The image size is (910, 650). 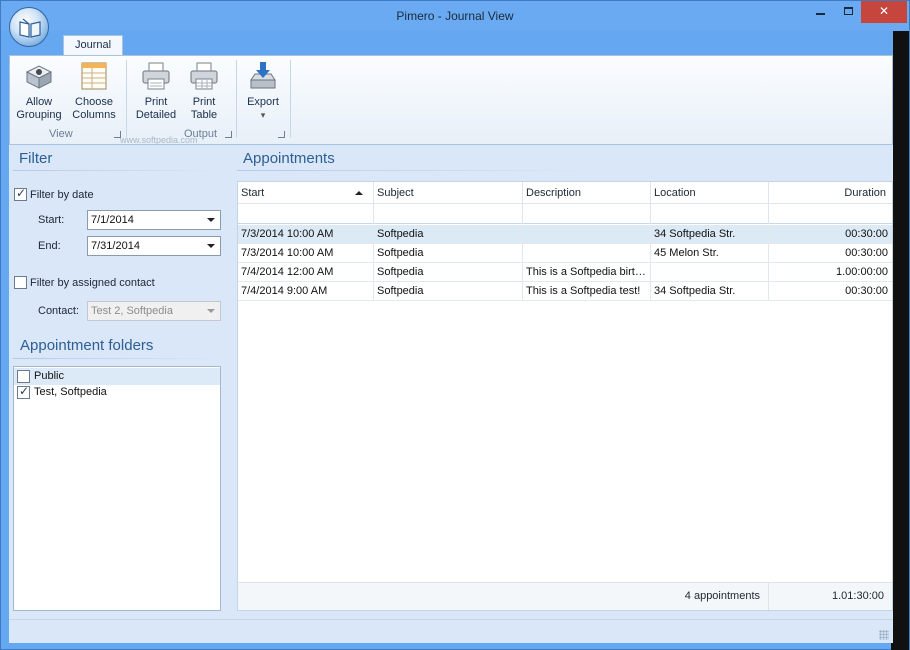 I want to click on start-date-picker: 7/1/2014, so click(x=154, y=220).